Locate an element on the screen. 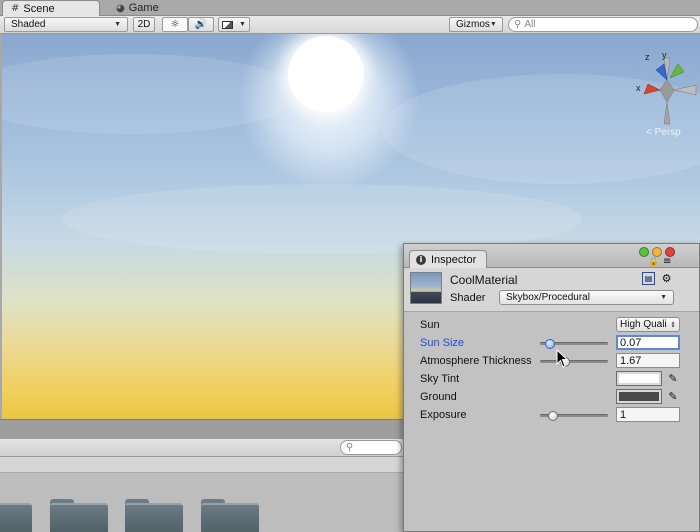 The image size is (700, 532). grid-icon: # is located at coordinates (15, 8).